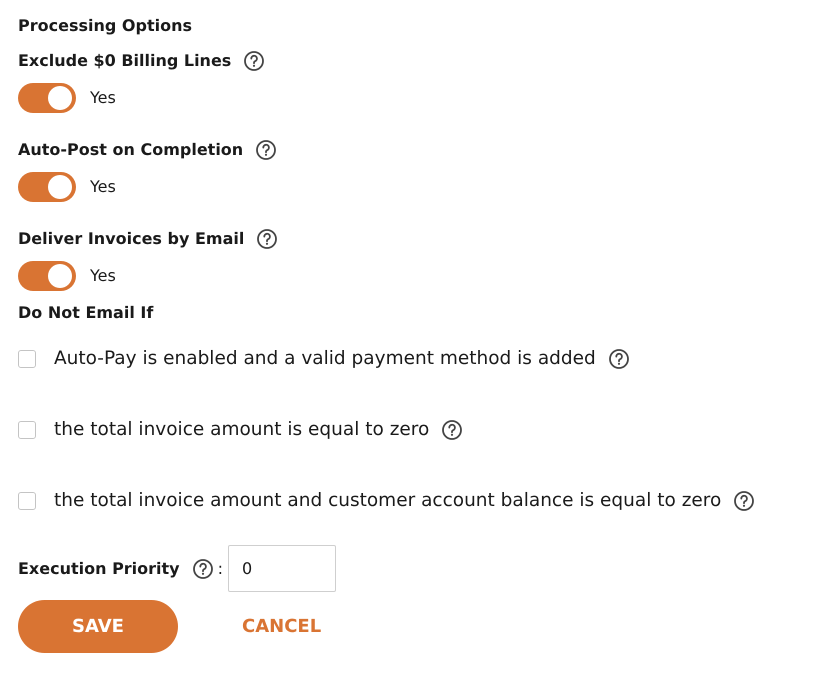  What do you see at coordinates (325, 359) in the screenshot?
I see `checkbox-label: Auto-Pay is enabled and a valid payment method is added` at bounding box center [325, 359].